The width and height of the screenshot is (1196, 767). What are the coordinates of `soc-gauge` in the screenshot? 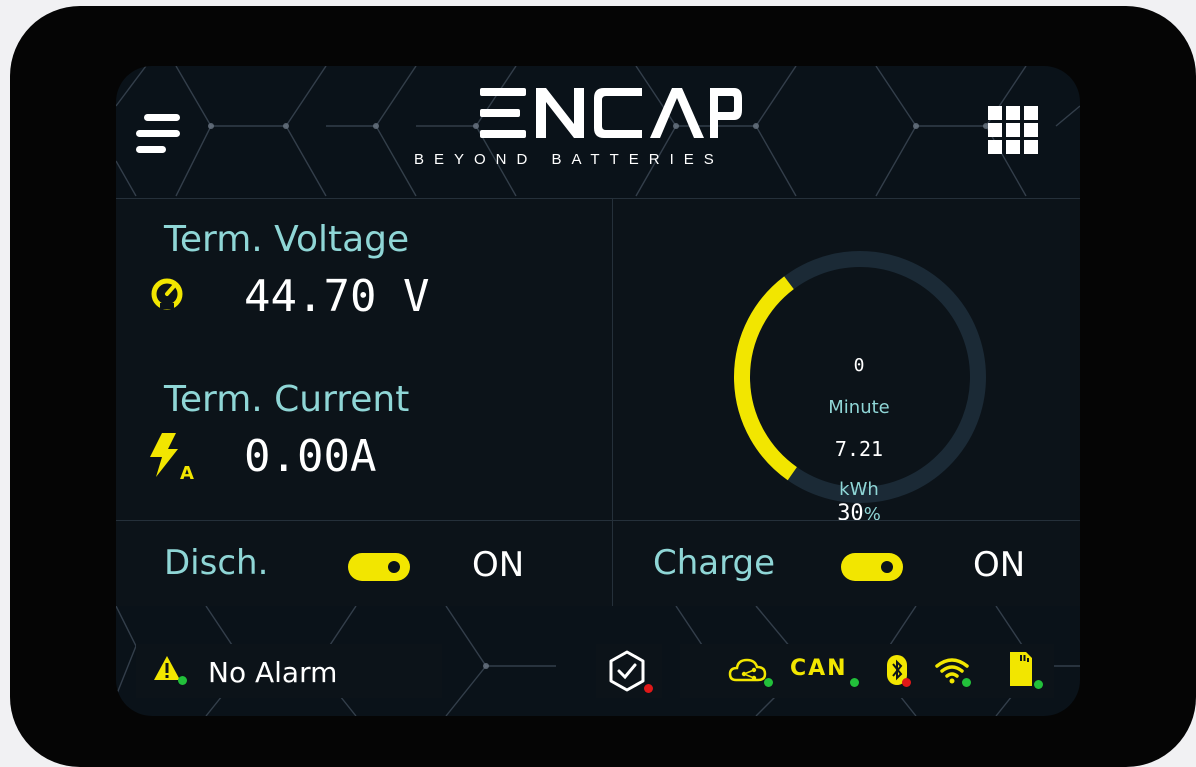 It's located at (860, 377).